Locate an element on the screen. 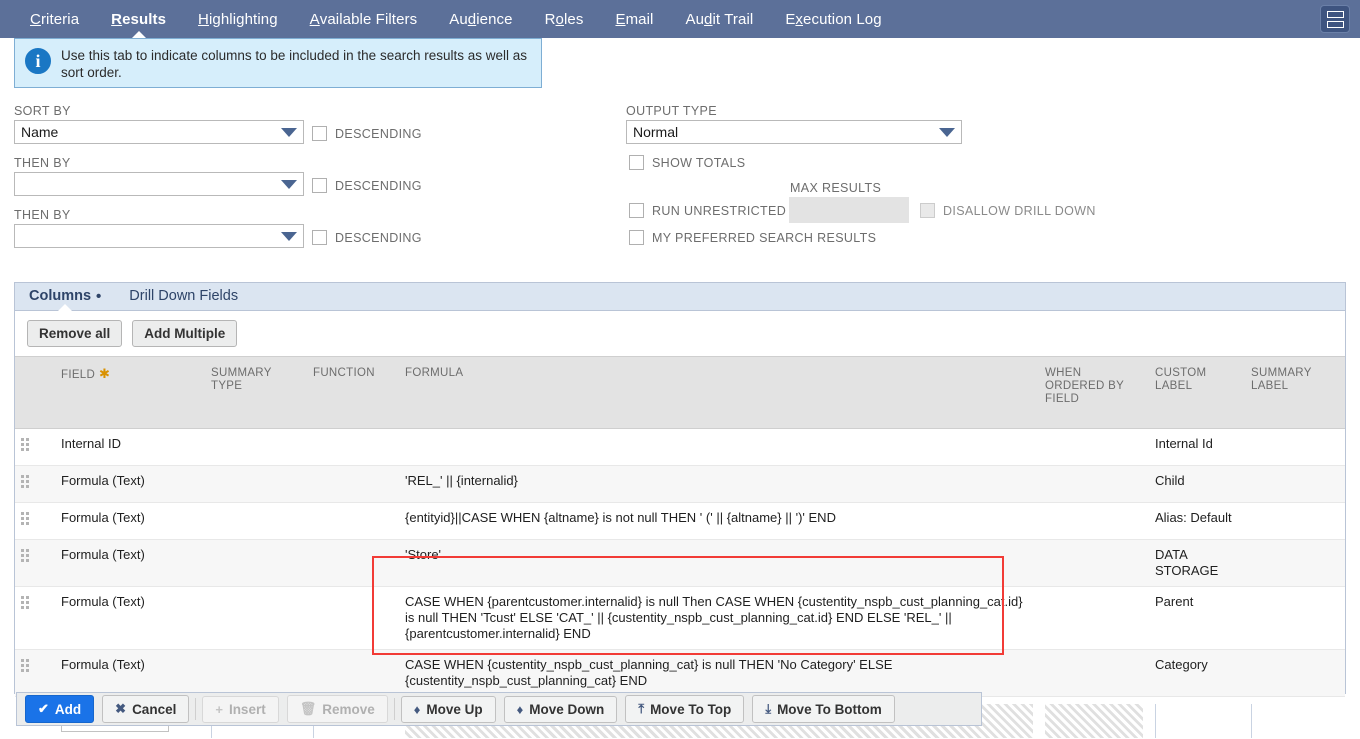 The image size is (1360, 739). then-by-1-select is located at coordinates (159, 184).